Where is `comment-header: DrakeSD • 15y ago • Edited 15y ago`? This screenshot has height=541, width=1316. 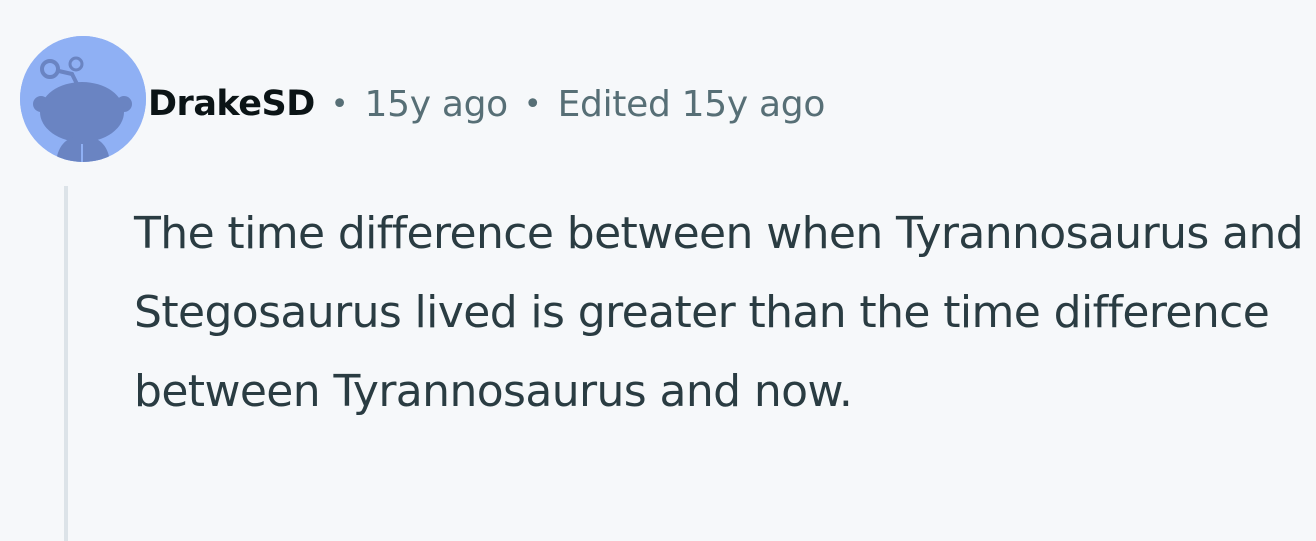 comment-header: DrakeSD • 15y ago • Edited 15y ago is located at coordinates (486, 104).